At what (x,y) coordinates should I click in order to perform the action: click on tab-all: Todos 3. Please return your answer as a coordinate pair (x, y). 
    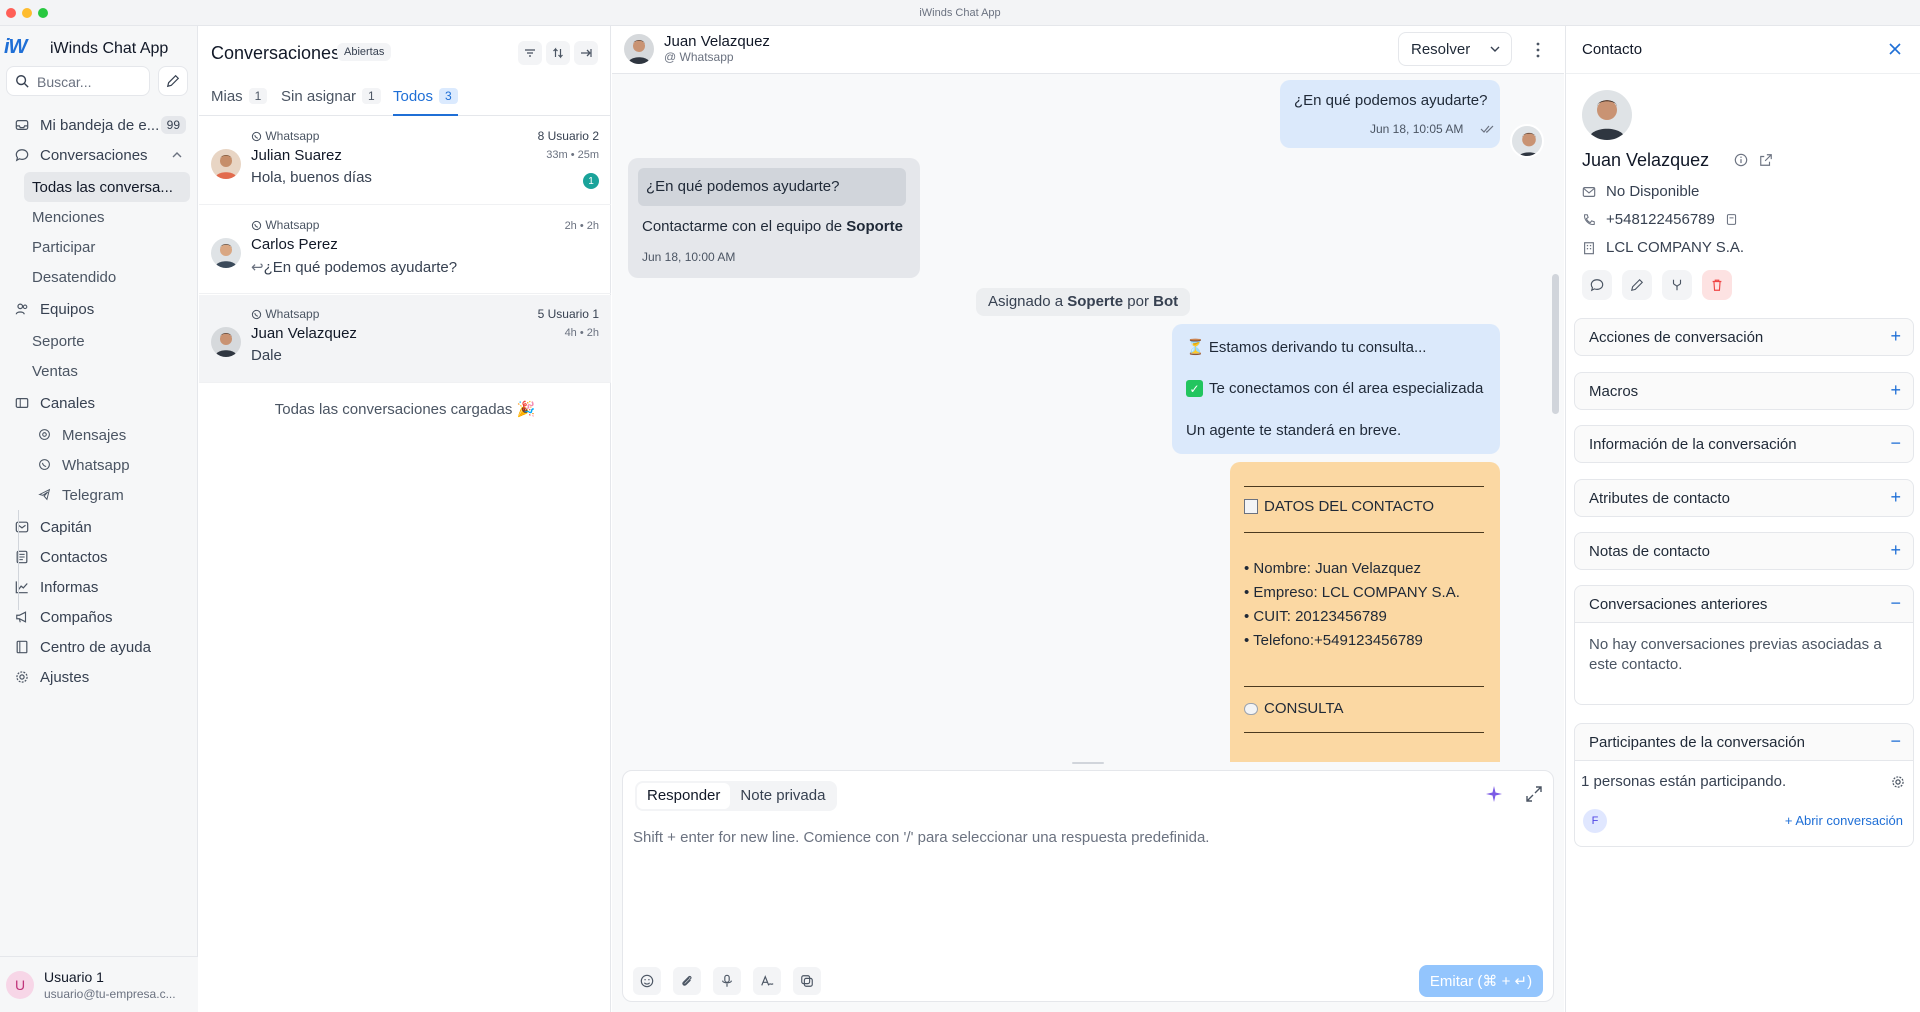
    Looking at the image, I should click on (425, 102).